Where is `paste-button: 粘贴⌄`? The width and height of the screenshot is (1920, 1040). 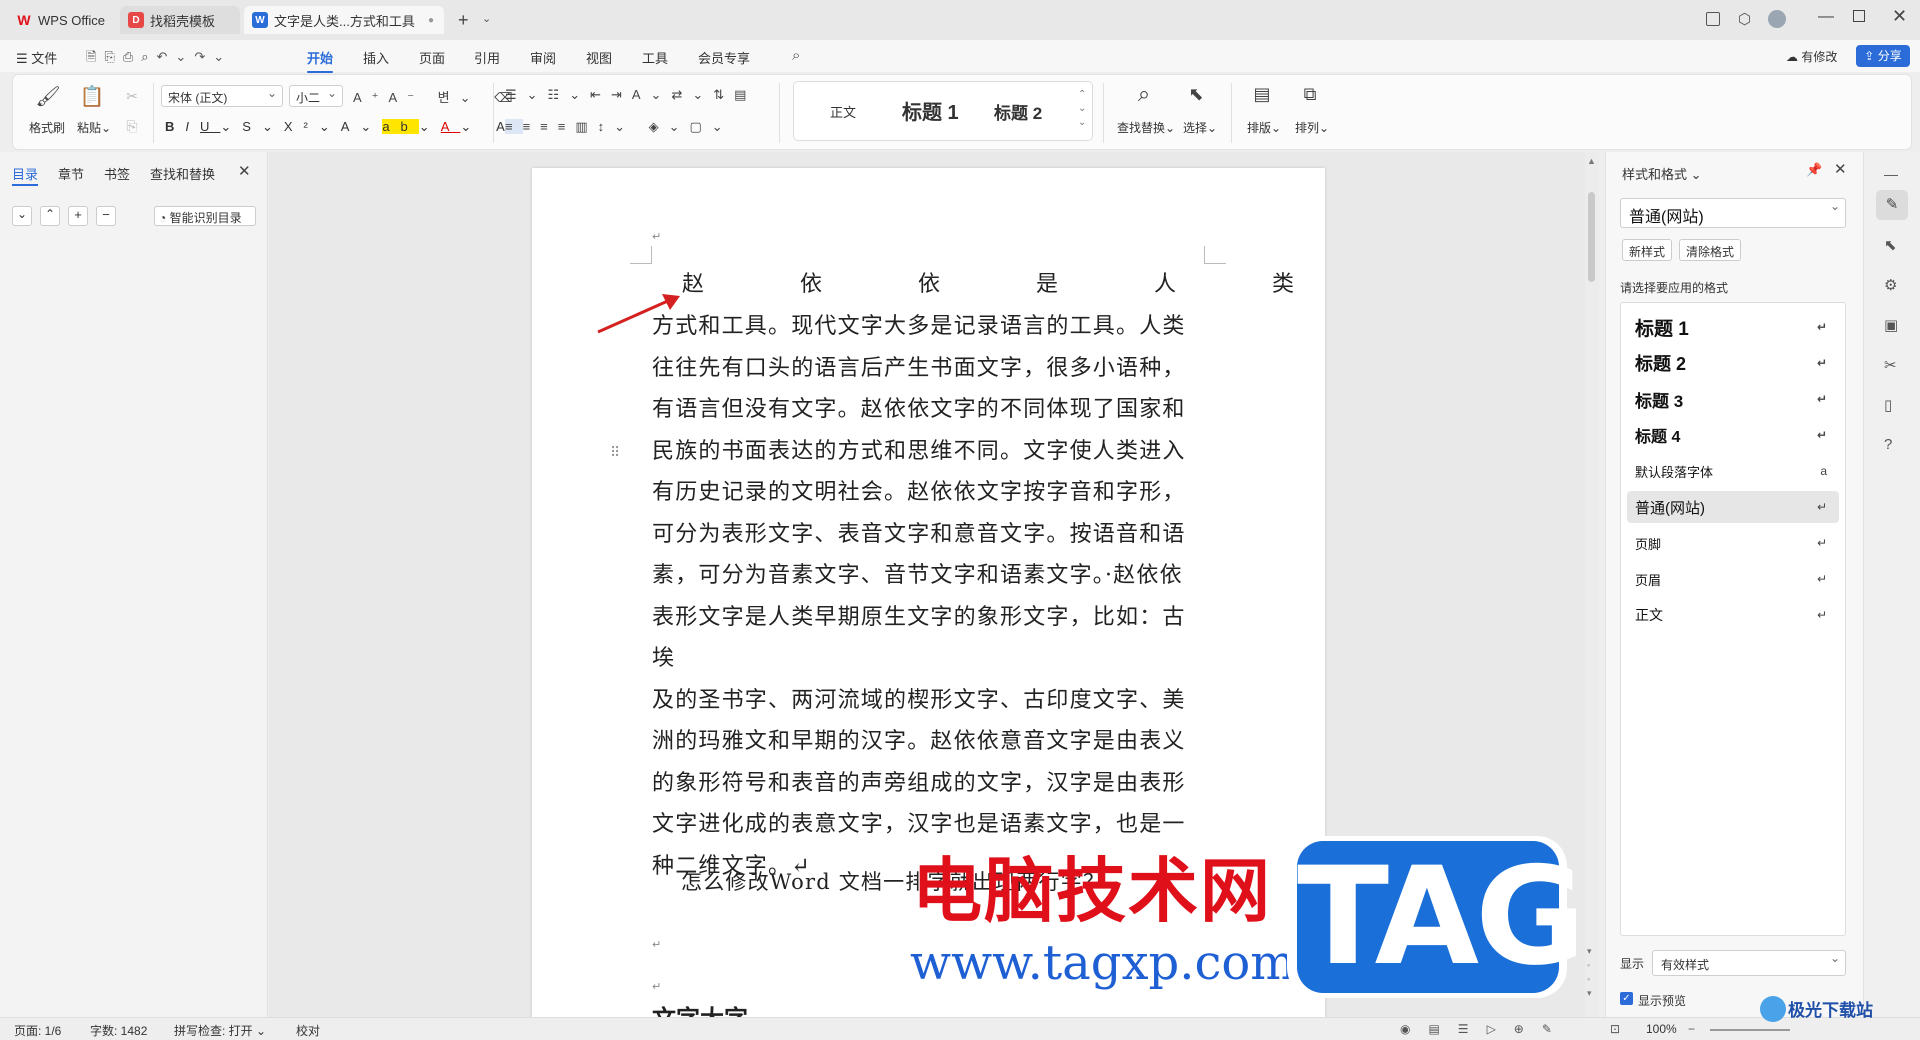
paste-button: 粘贴⌄ is located at coordinates (94, 127).